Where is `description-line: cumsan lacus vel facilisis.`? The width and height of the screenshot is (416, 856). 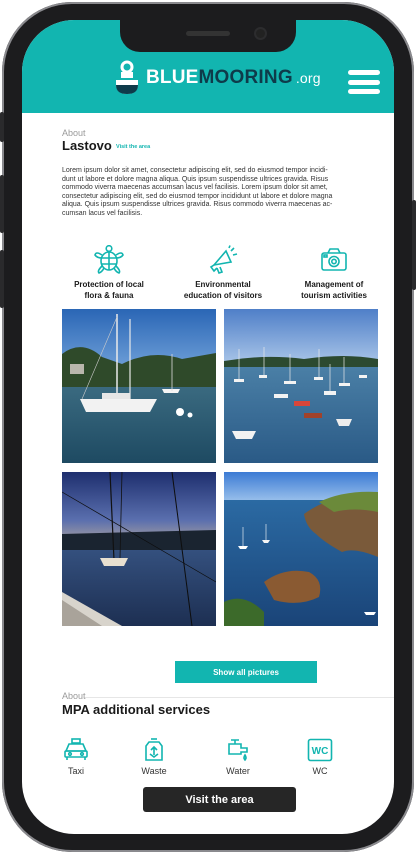 description-line: cumsan lacus vel facilisis. is located at coordinates (102, 213).